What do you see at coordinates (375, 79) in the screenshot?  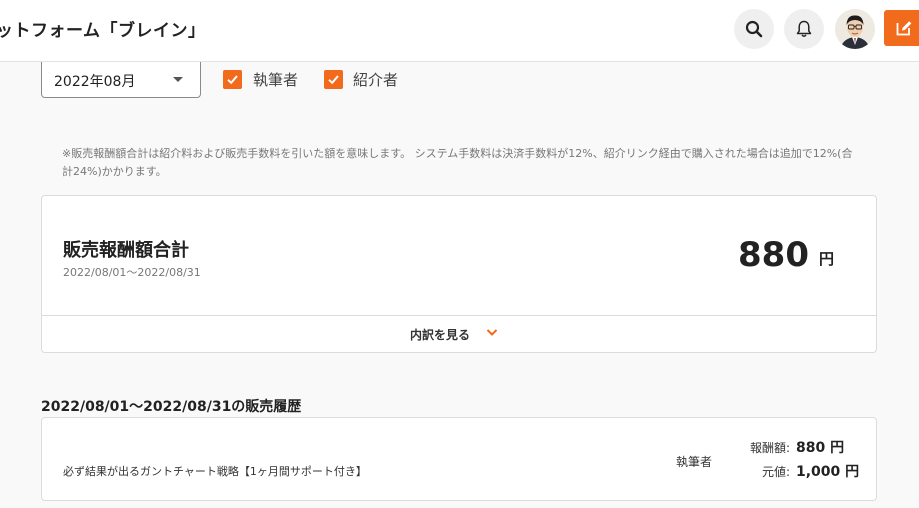 I see `referrer-checkbox-label: 紹介者` at bounding box center [375, 79].